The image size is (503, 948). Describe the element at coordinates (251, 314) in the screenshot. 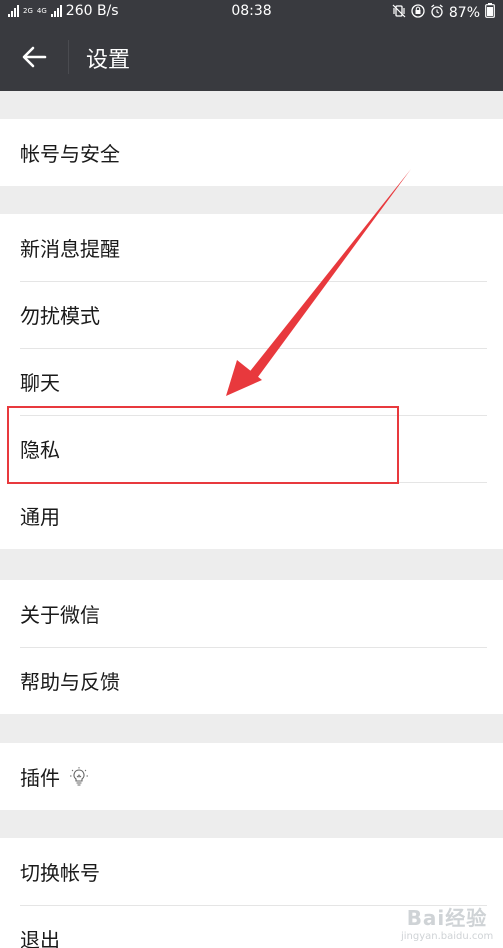

I see `settings-item-do-not-disturb: 勿扰模式` at that location.